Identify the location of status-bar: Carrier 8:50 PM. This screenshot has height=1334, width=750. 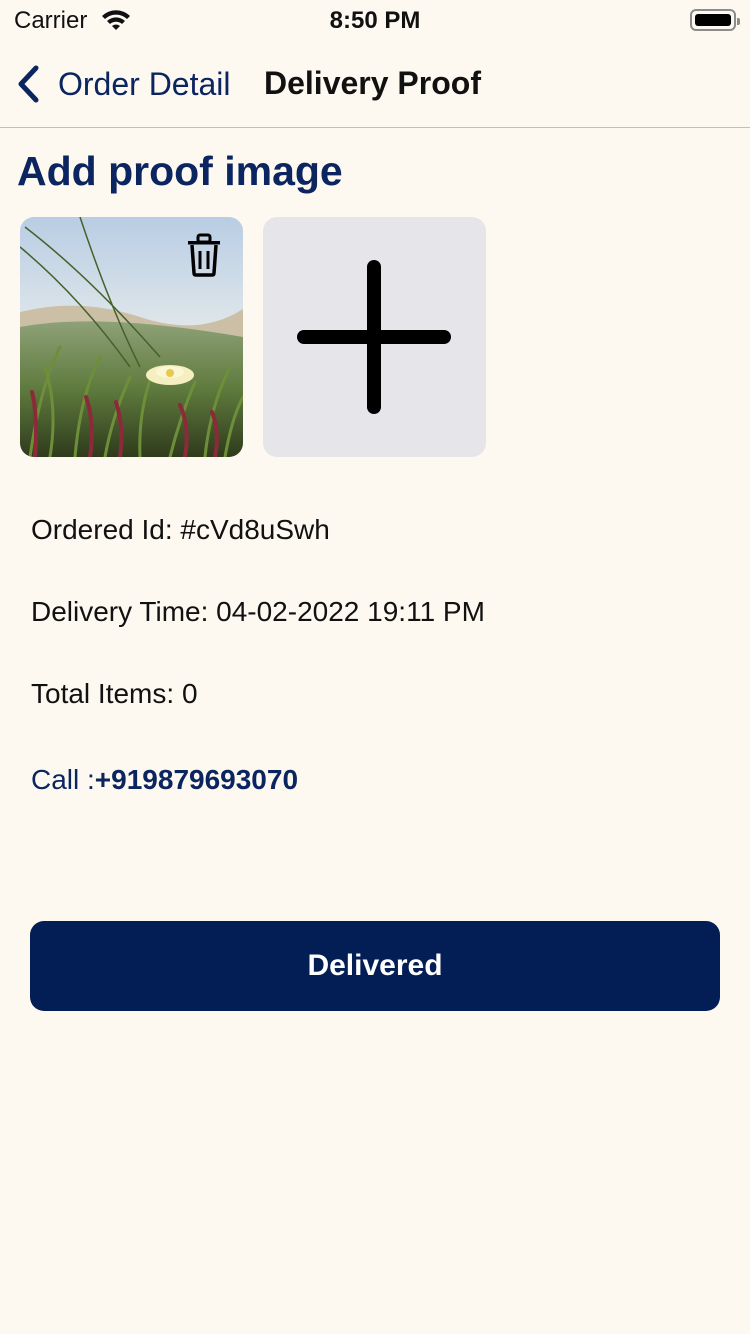
(375, 20).